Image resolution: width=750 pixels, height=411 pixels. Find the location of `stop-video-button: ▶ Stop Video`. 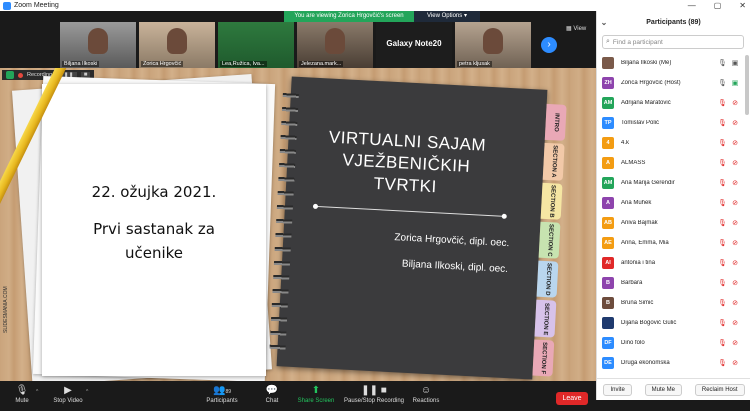

stop-video-button: ▶ Stop Video is located at coordinates (68, 394).